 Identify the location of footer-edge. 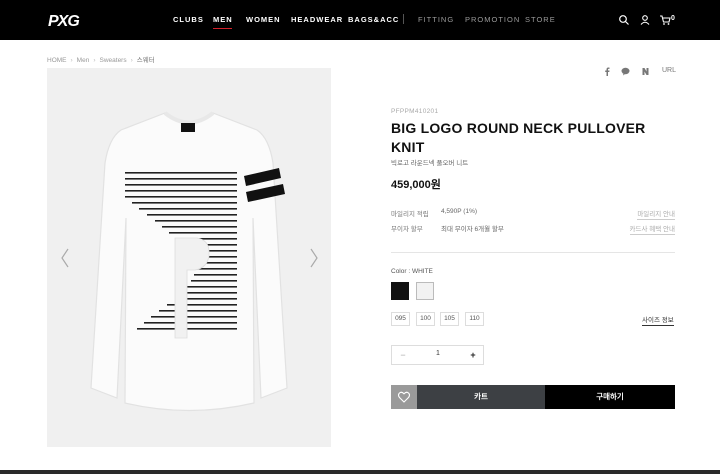
(360, 472).